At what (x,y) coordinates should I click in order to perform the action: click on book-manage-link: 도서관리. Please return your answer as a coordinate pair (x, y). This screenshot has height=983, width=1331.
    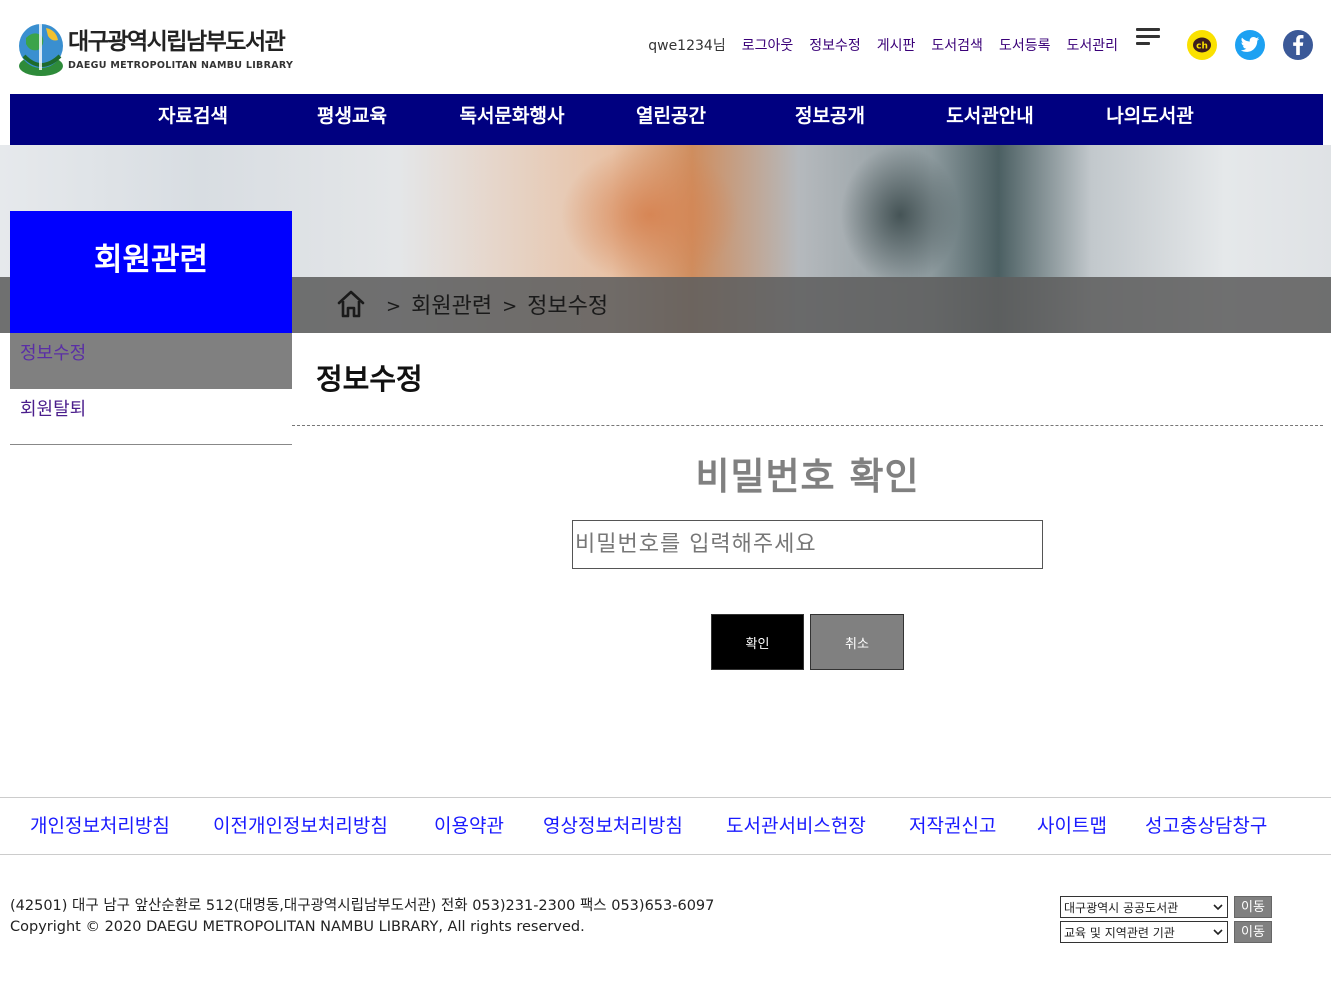
    Looking at the image, I should click on (1092, 45).